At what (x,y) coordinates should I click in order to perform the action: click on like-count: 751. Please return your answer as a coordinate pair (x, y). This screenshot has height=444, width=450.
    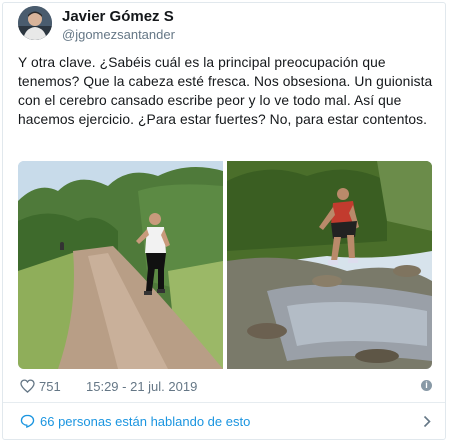
    Looking at the image, I should click on (50, 386).